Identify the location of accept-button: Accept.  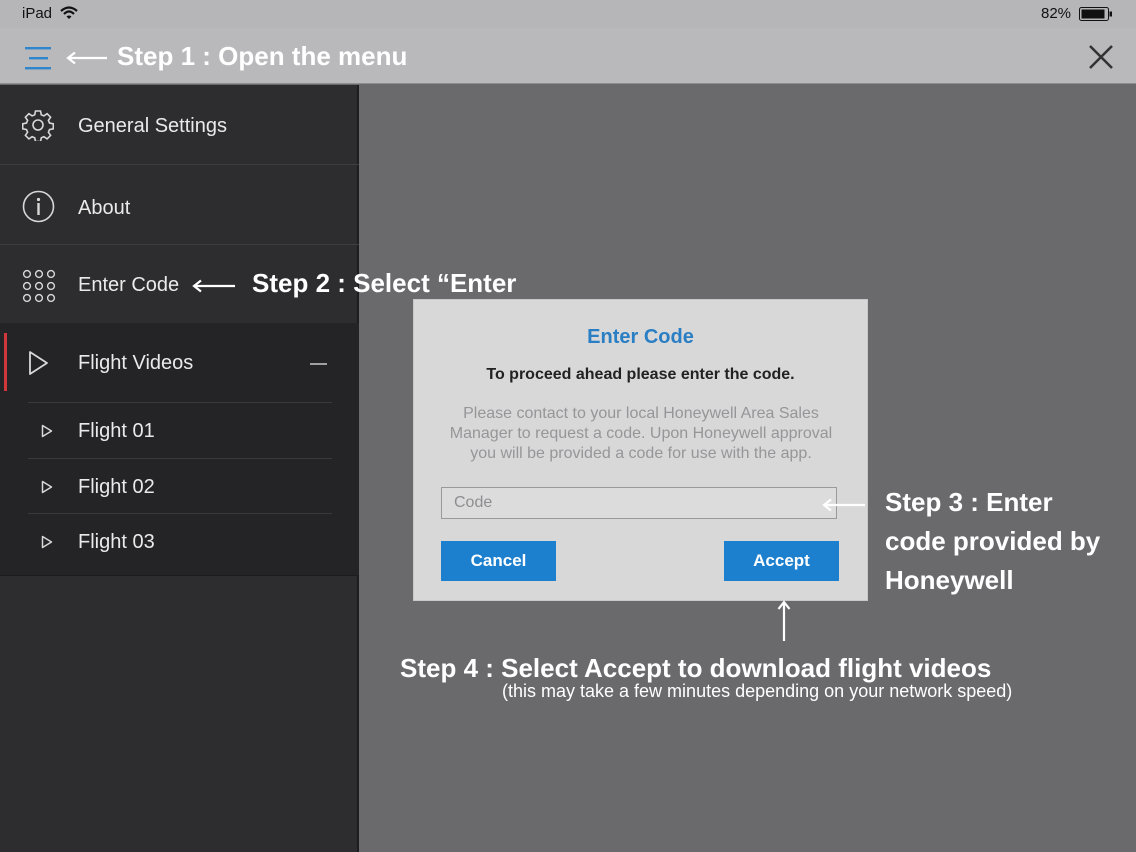
(781, 561).